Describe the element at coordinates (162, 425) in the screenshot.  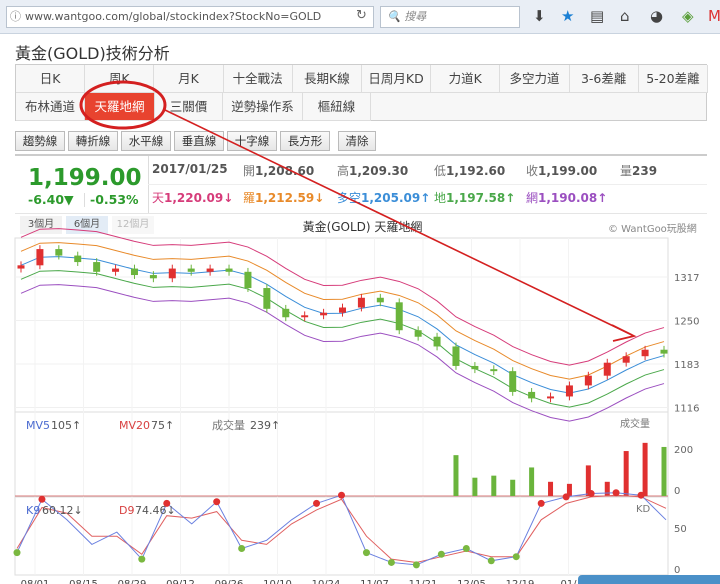
I see `mv20-value: 75↑` at that location.